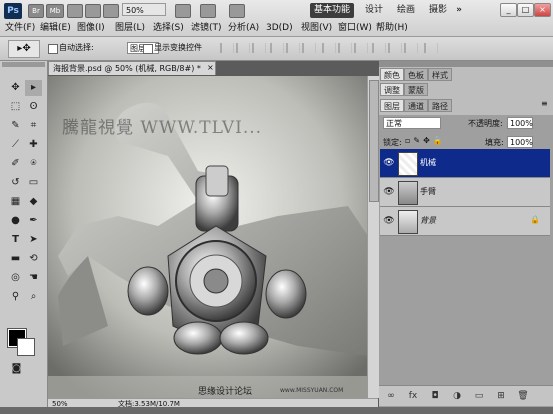  I want to click on tab-masks: 蒙版, so click(416, 89).